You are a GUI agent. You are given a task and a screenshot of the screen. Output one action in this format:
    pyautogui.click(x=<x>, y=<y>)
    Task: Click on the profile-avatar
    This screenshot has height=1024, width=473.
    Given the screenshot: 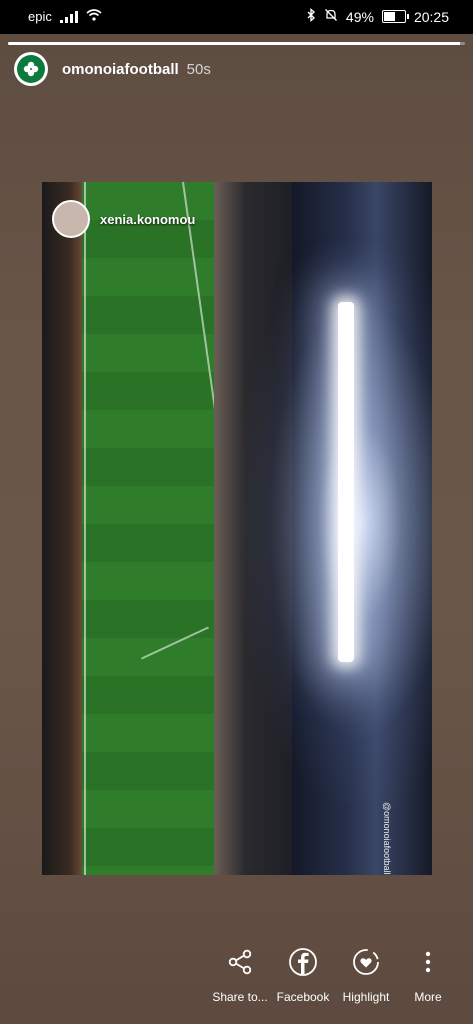 What is the action you would take?
    pyautogui.click(x=31, y=69)
    